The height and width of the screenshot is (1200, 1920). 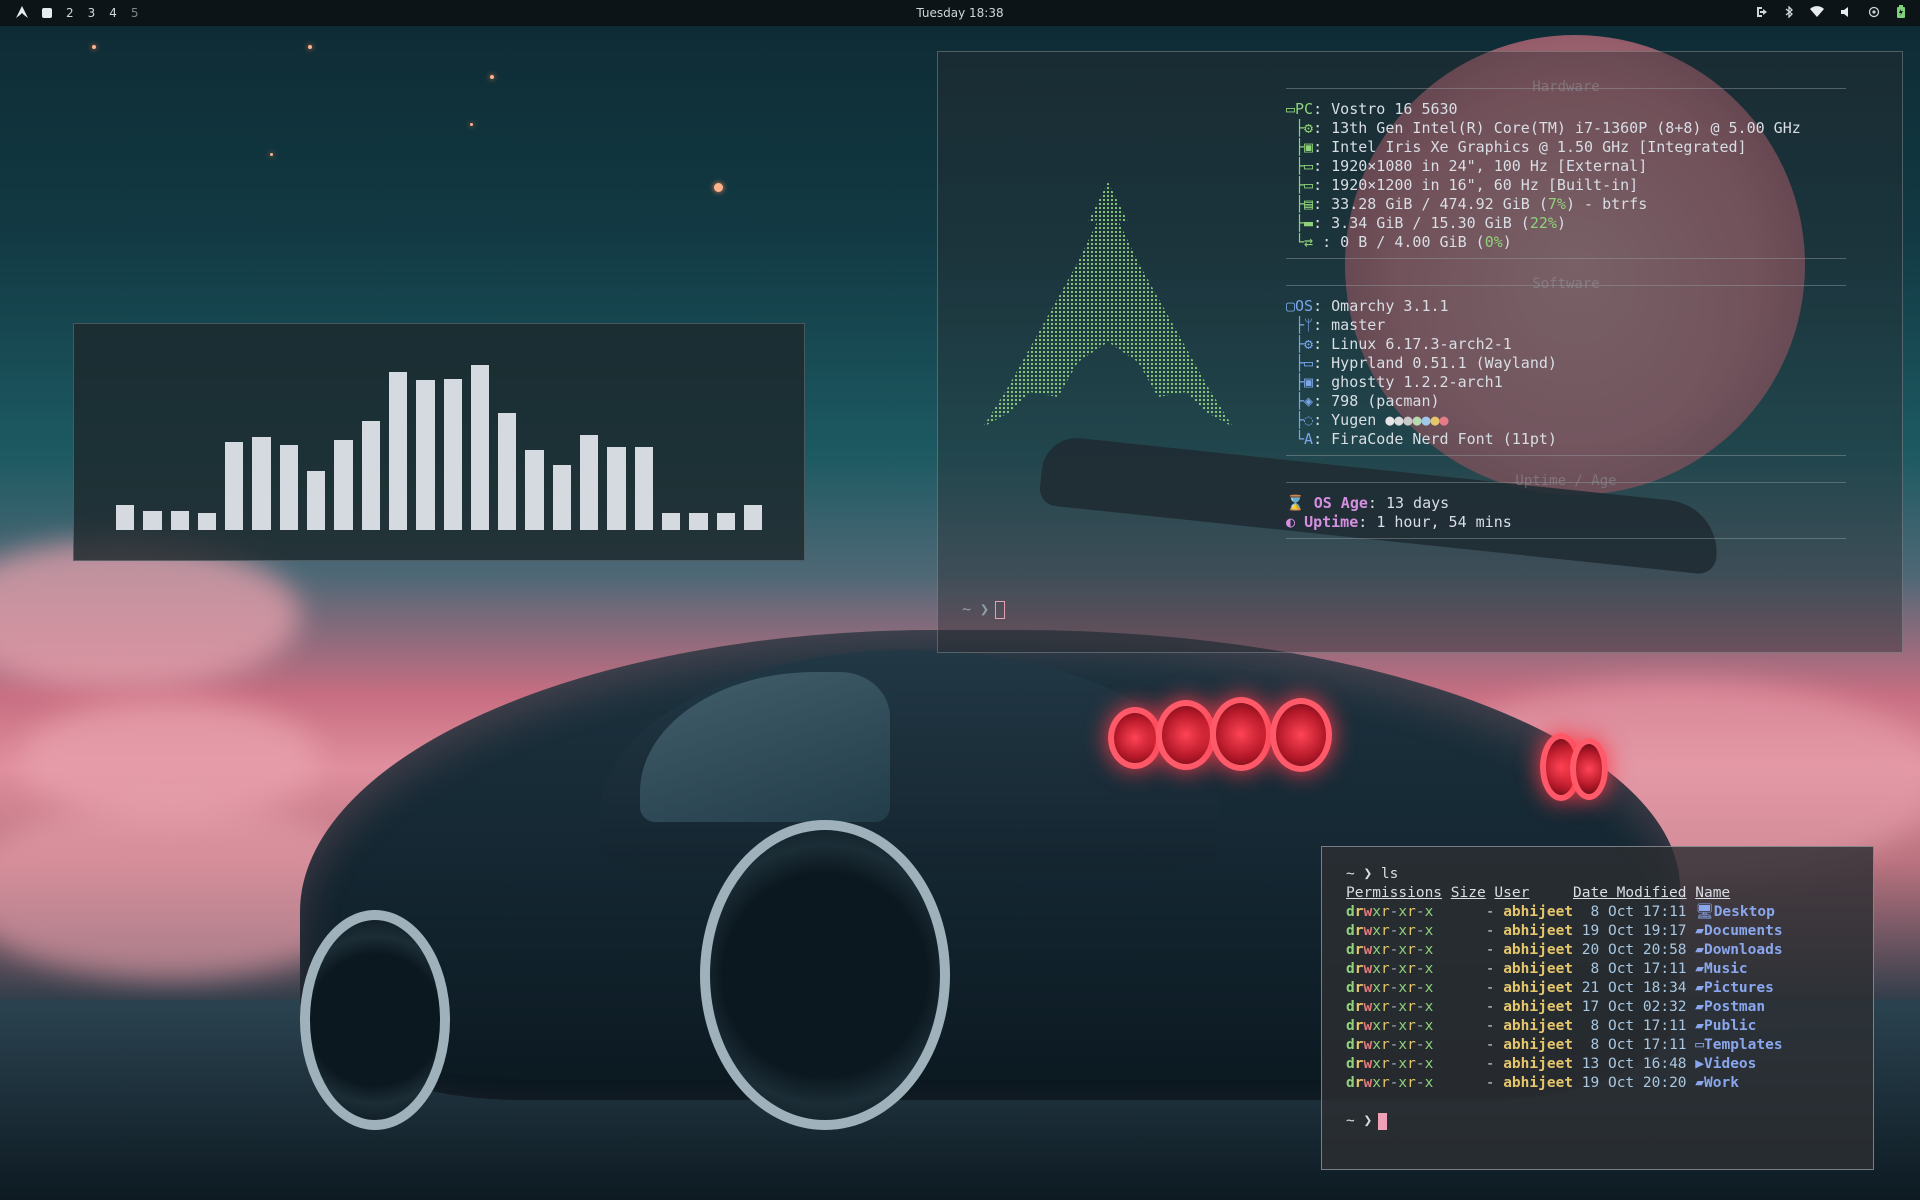 I want to click on terminal-cursor, so click(x=1383, y=1121).